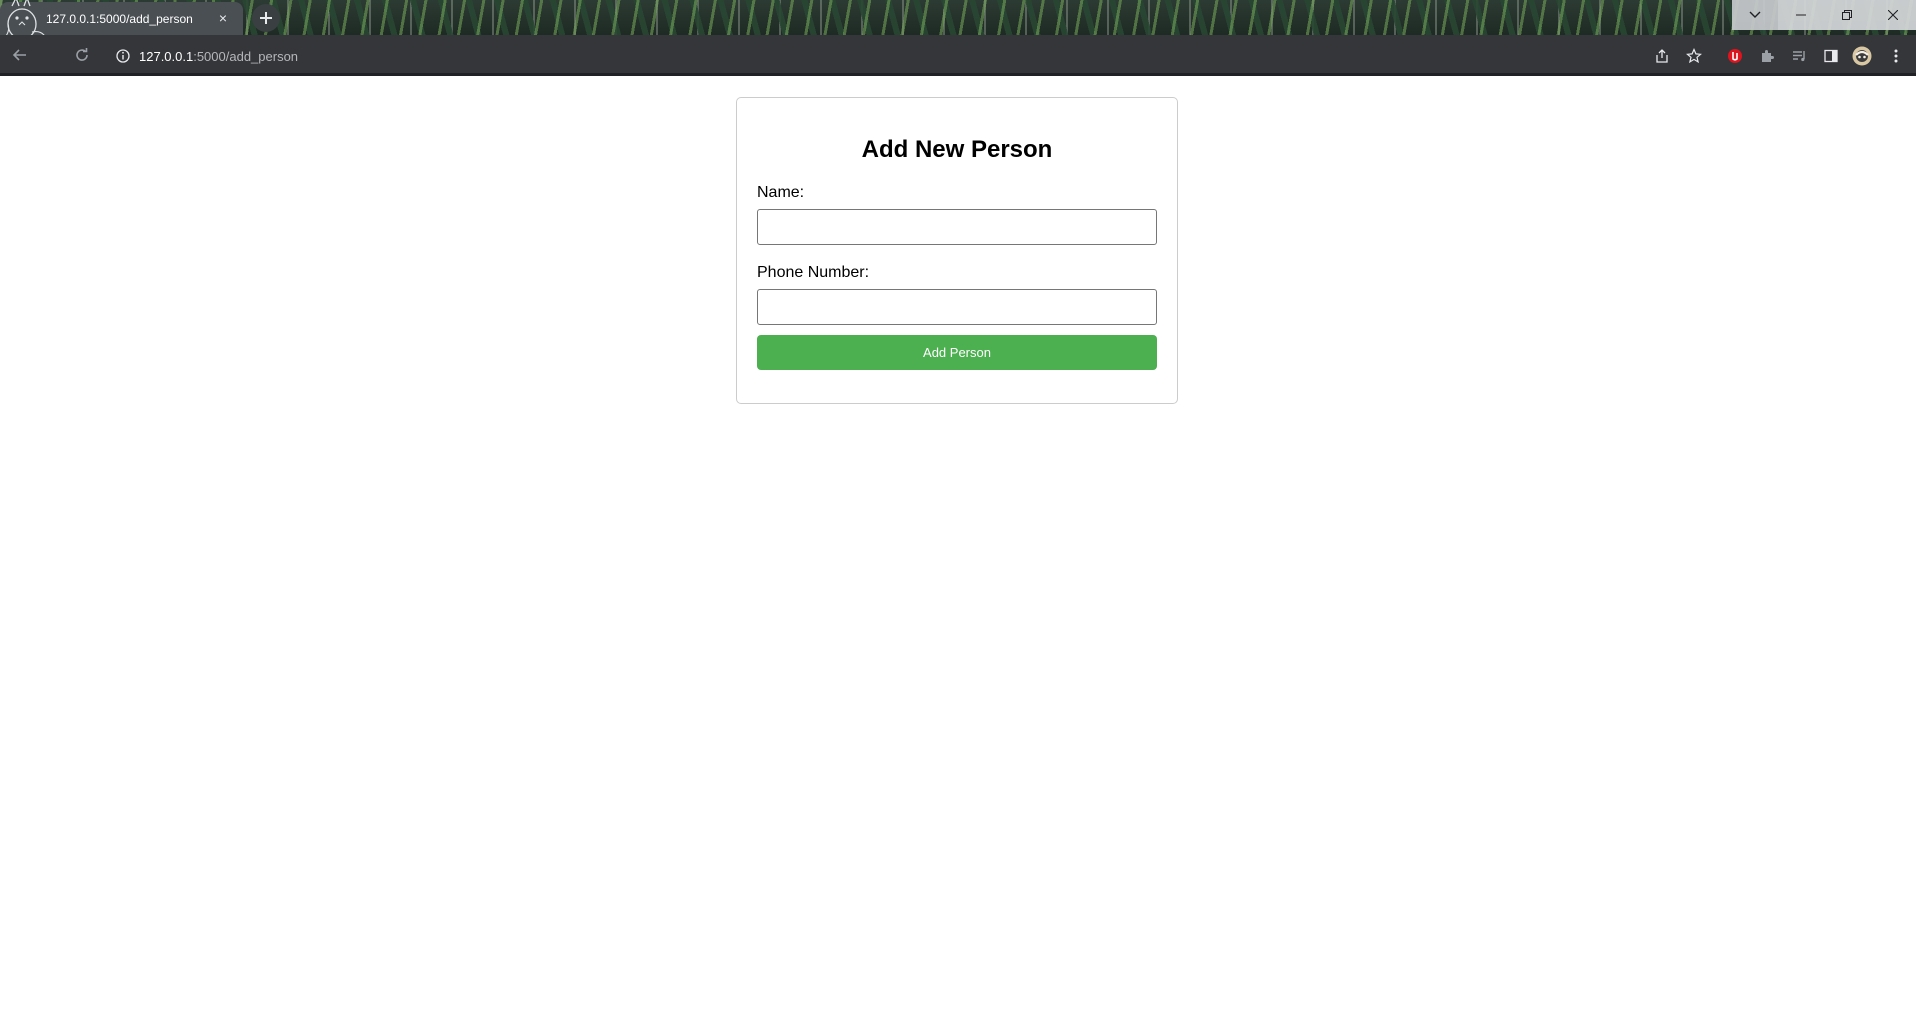  I want to click on chevron-down-icon, so click(1755, 14).